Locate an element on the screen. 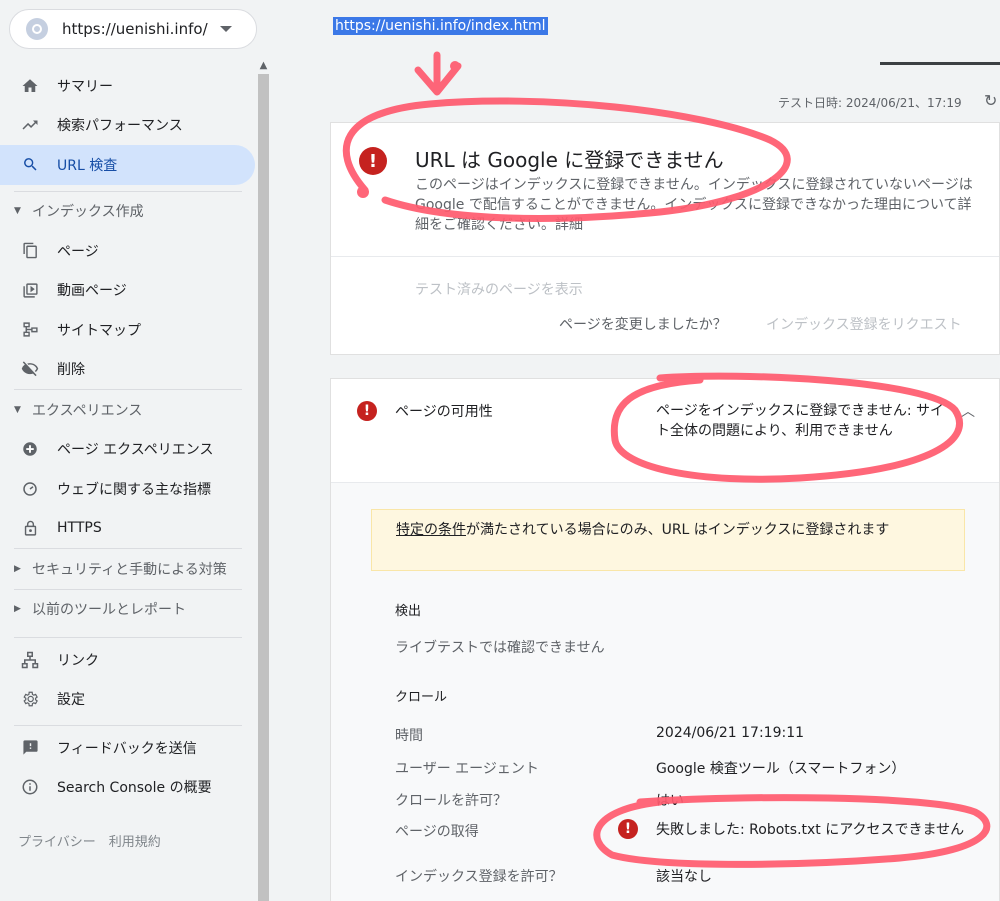  caret-down-icon is located at coordinates (226, 29).